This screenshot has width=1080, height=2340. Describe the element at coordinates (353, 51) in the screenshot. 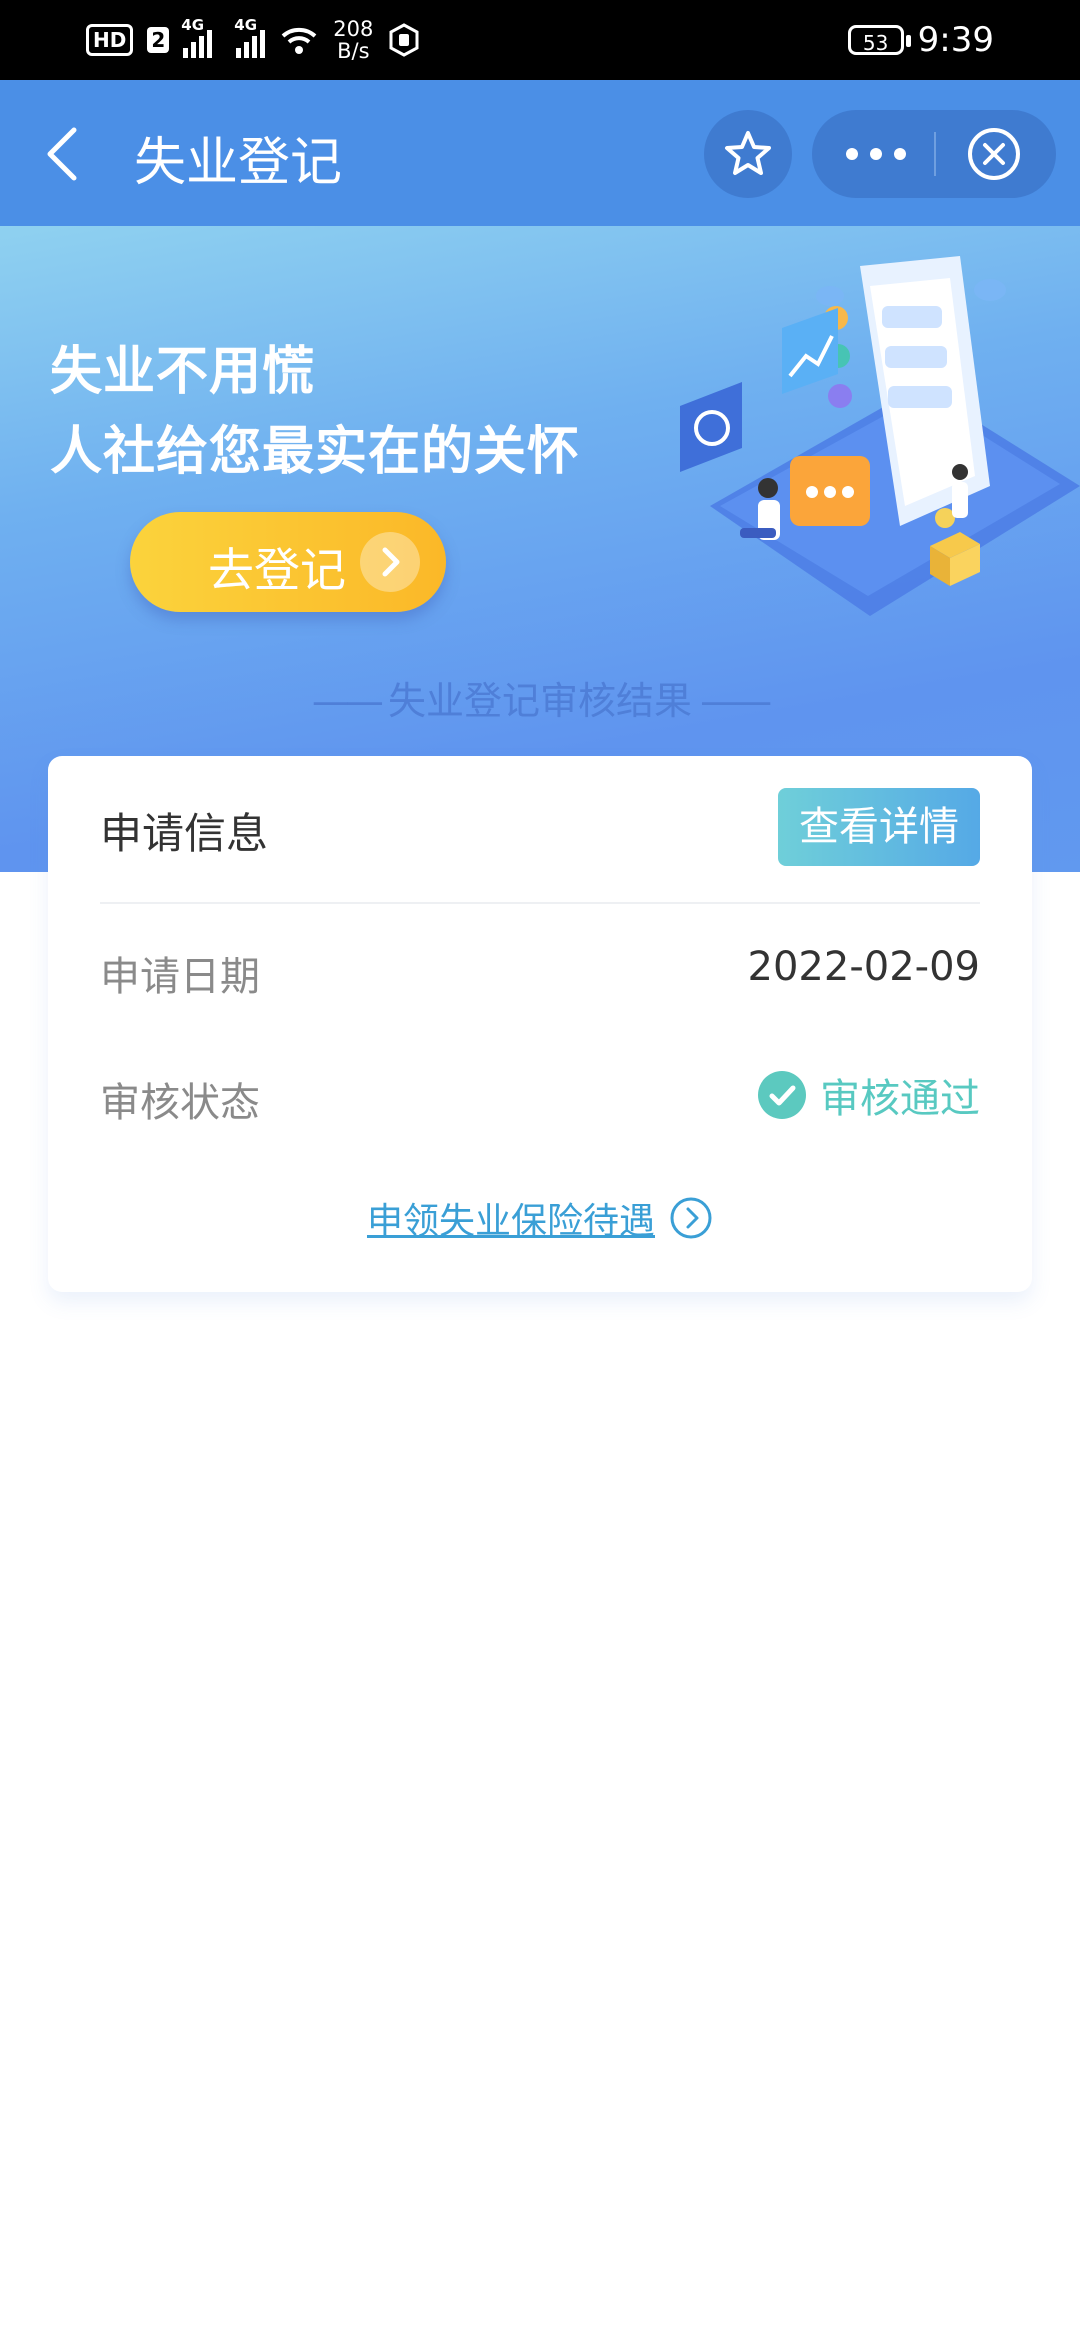

I see `speed-unit: B/s` at that location.